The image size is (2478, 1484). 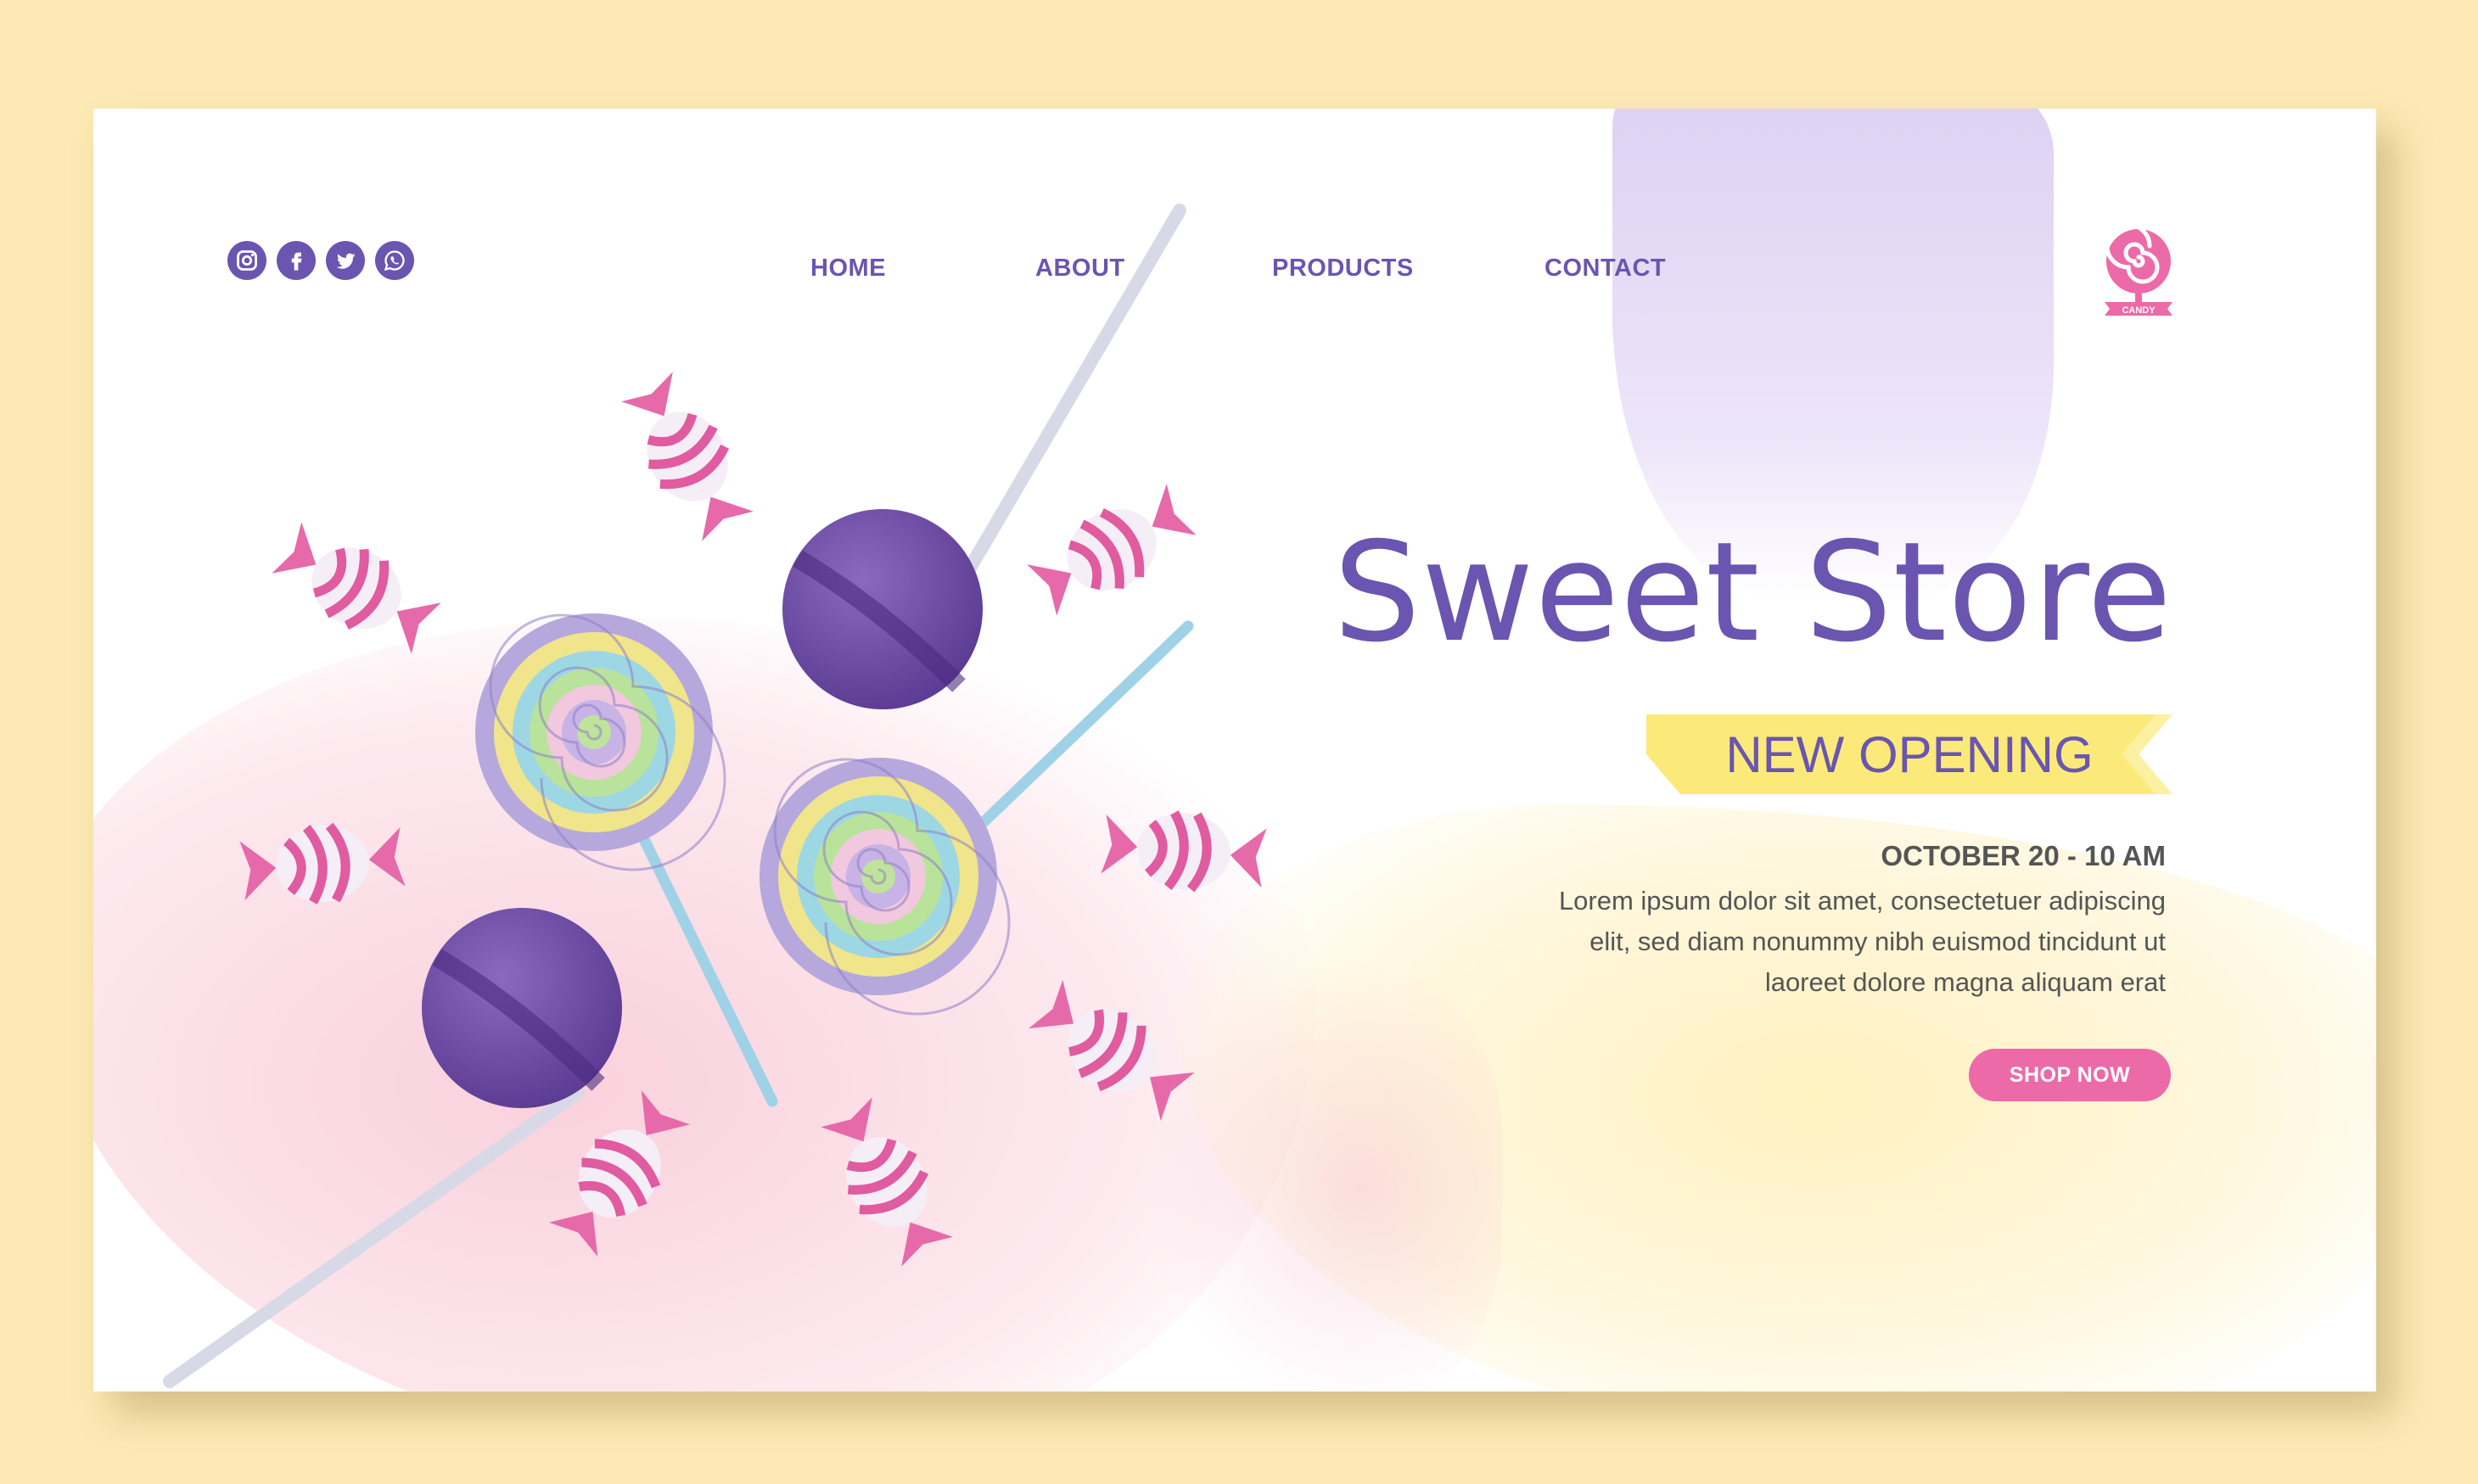 What do you see at coordinates (321, 260) in the screenshot?
I see `social-links` at bounding box center [321, 260].